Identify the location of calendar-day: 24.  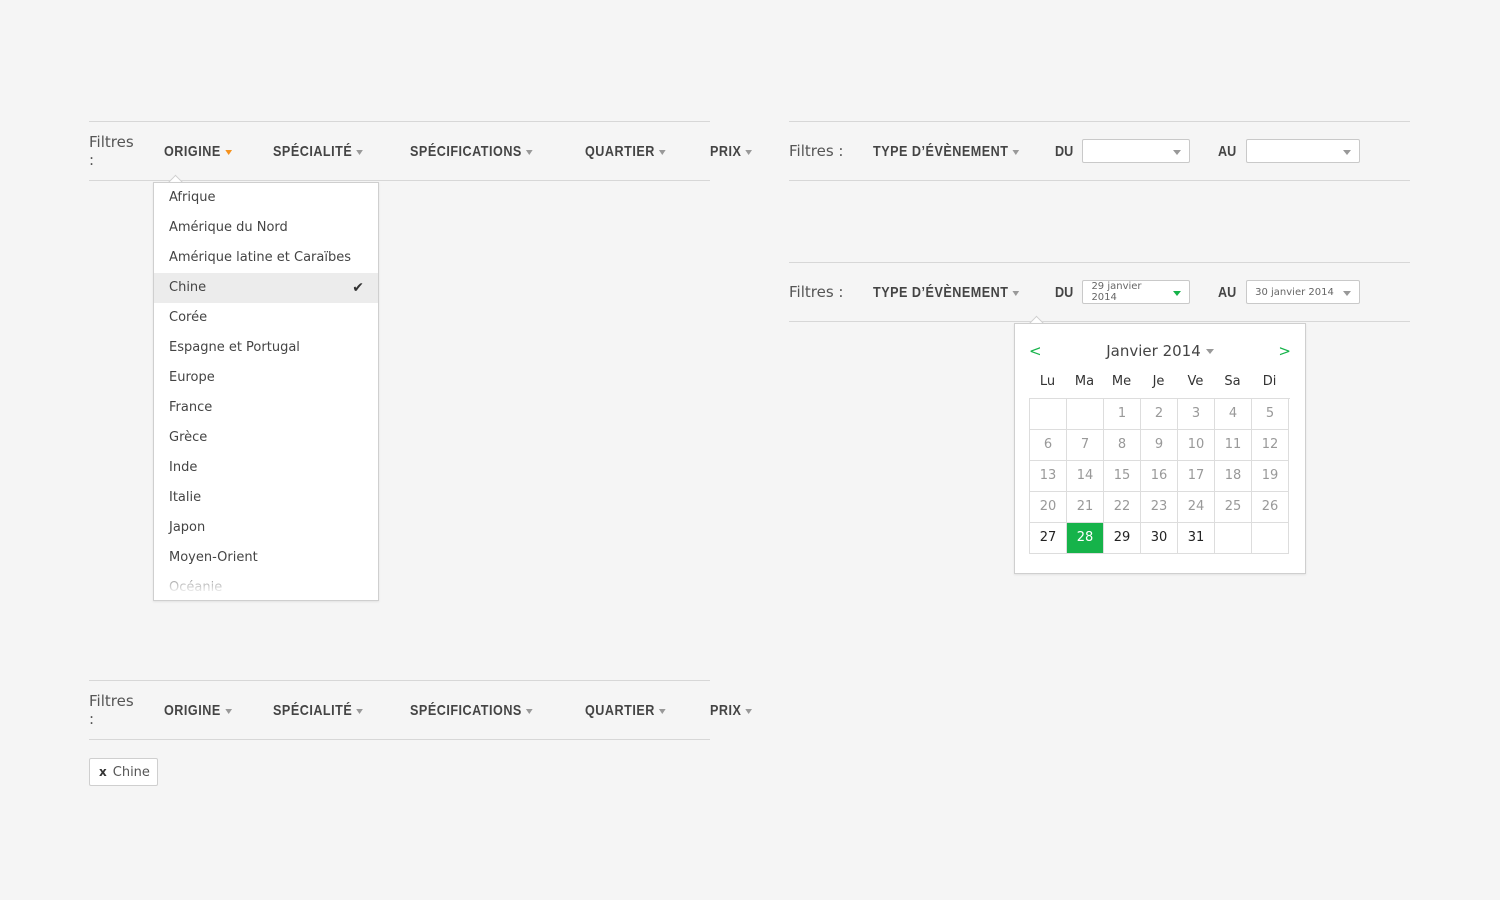
(1196, 507).